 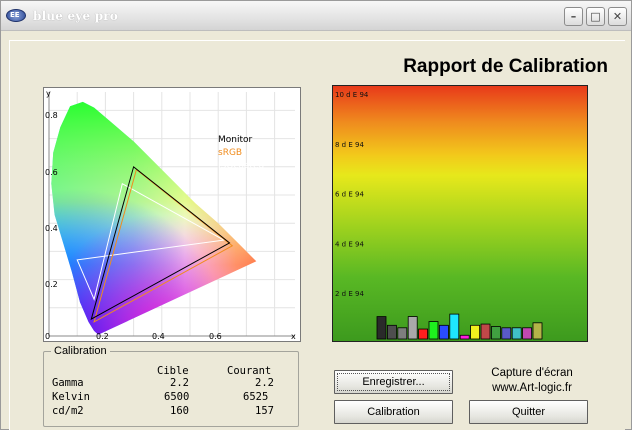 What do you see at coordinates (173, 371) in the screenshot?
I see `column-header-target: Cible` at bounding box center [173, 371].